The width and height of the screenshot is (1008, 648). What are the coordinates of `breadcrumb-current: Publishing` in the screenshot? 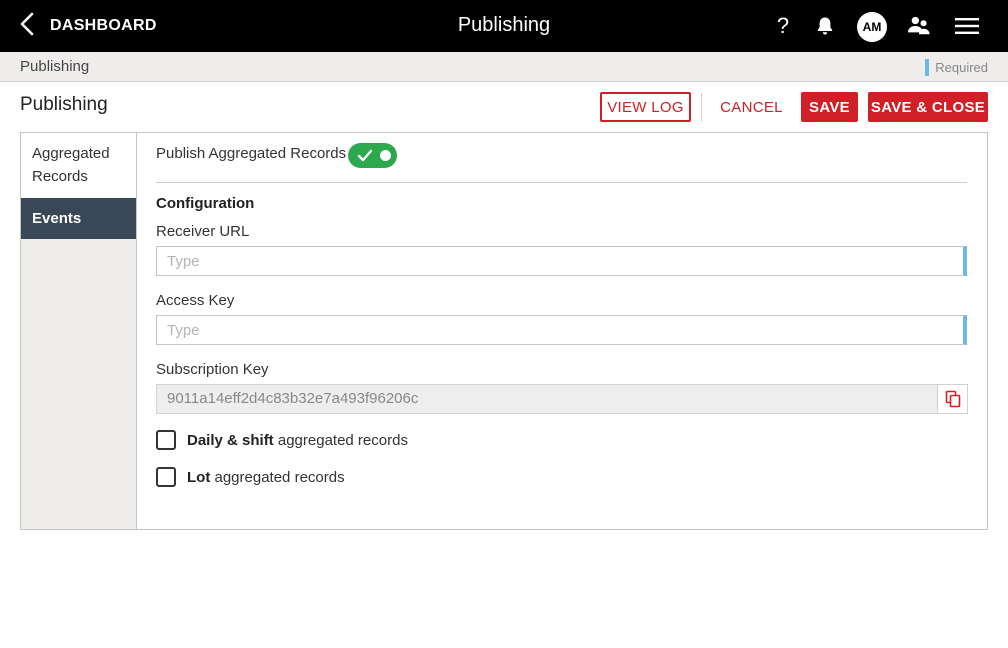 It's located at (54, 66).